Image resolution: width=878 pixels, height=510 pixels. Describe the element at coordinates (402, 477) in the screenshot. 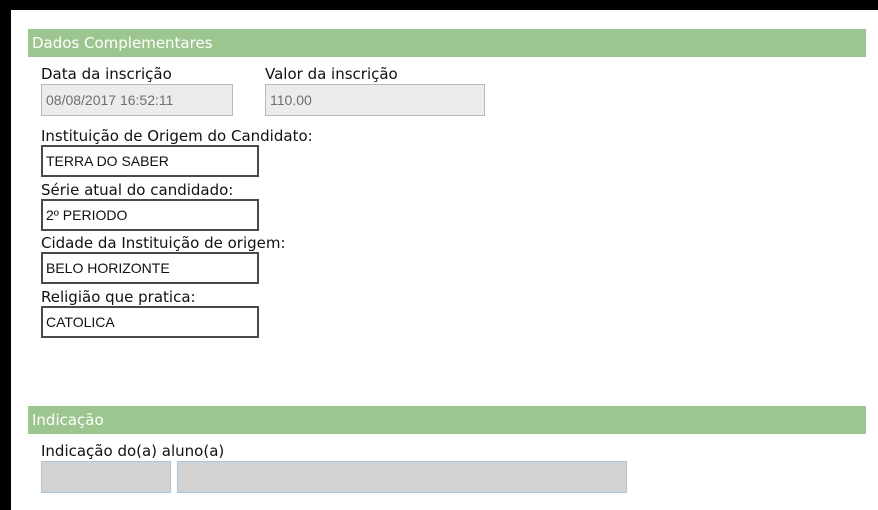

I see `aluno-name-input` at that location.